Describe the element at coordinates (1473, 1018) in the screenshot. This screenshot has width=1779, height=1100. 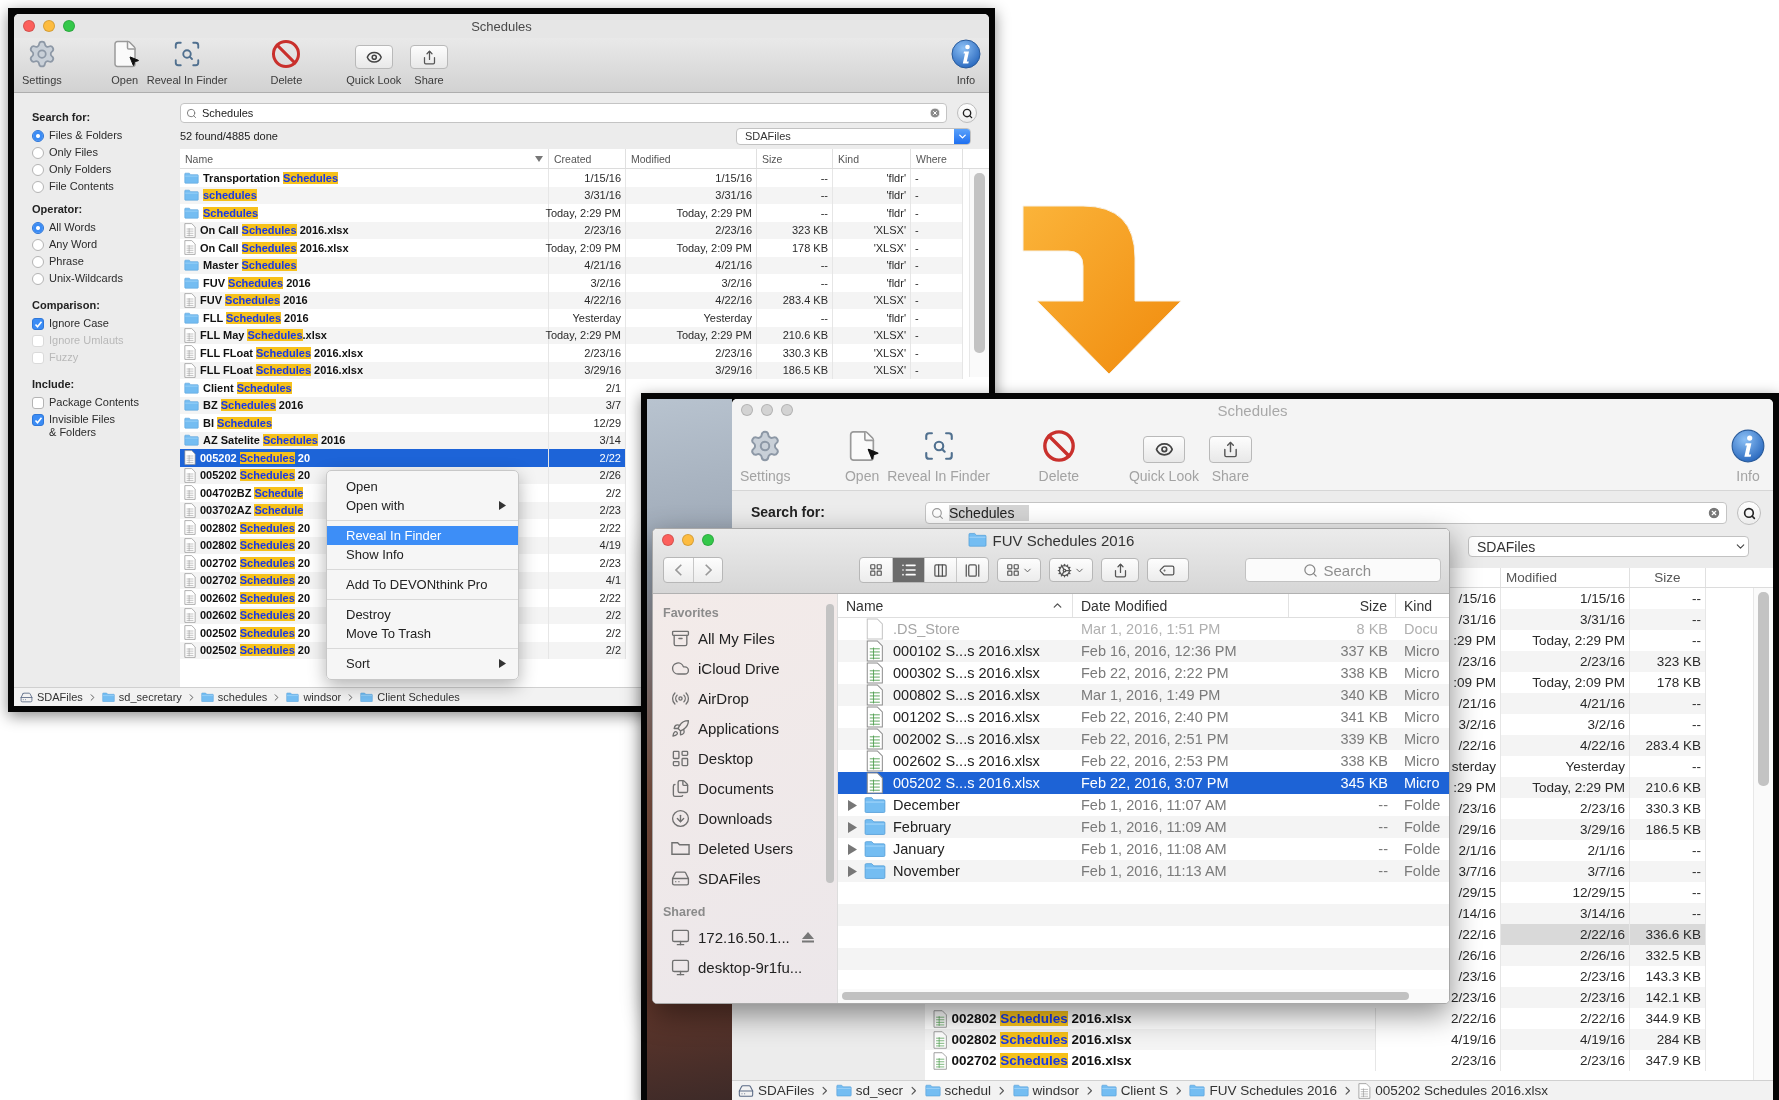
I see `created-date: 2/22/16` at that location.